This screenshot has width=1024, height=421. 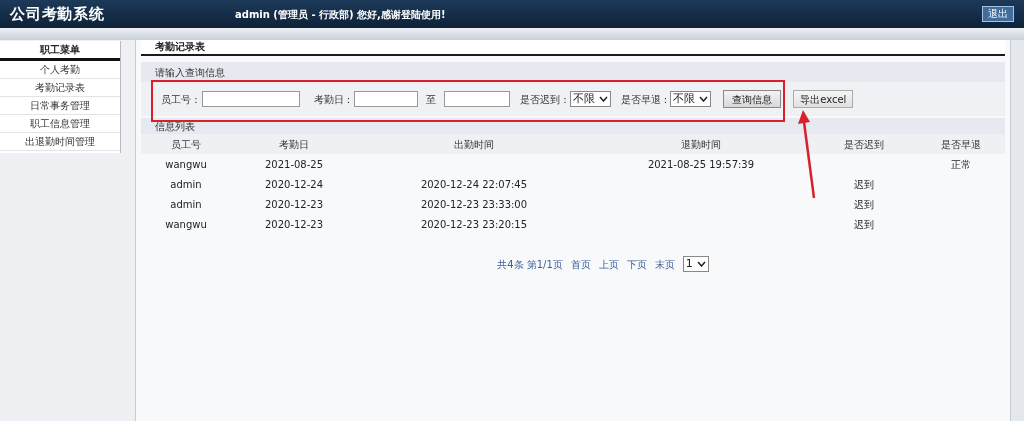 What do you see at coordinates (250, 99) in the screenshot?
I see `input-field` at bounding box center [250, 99].